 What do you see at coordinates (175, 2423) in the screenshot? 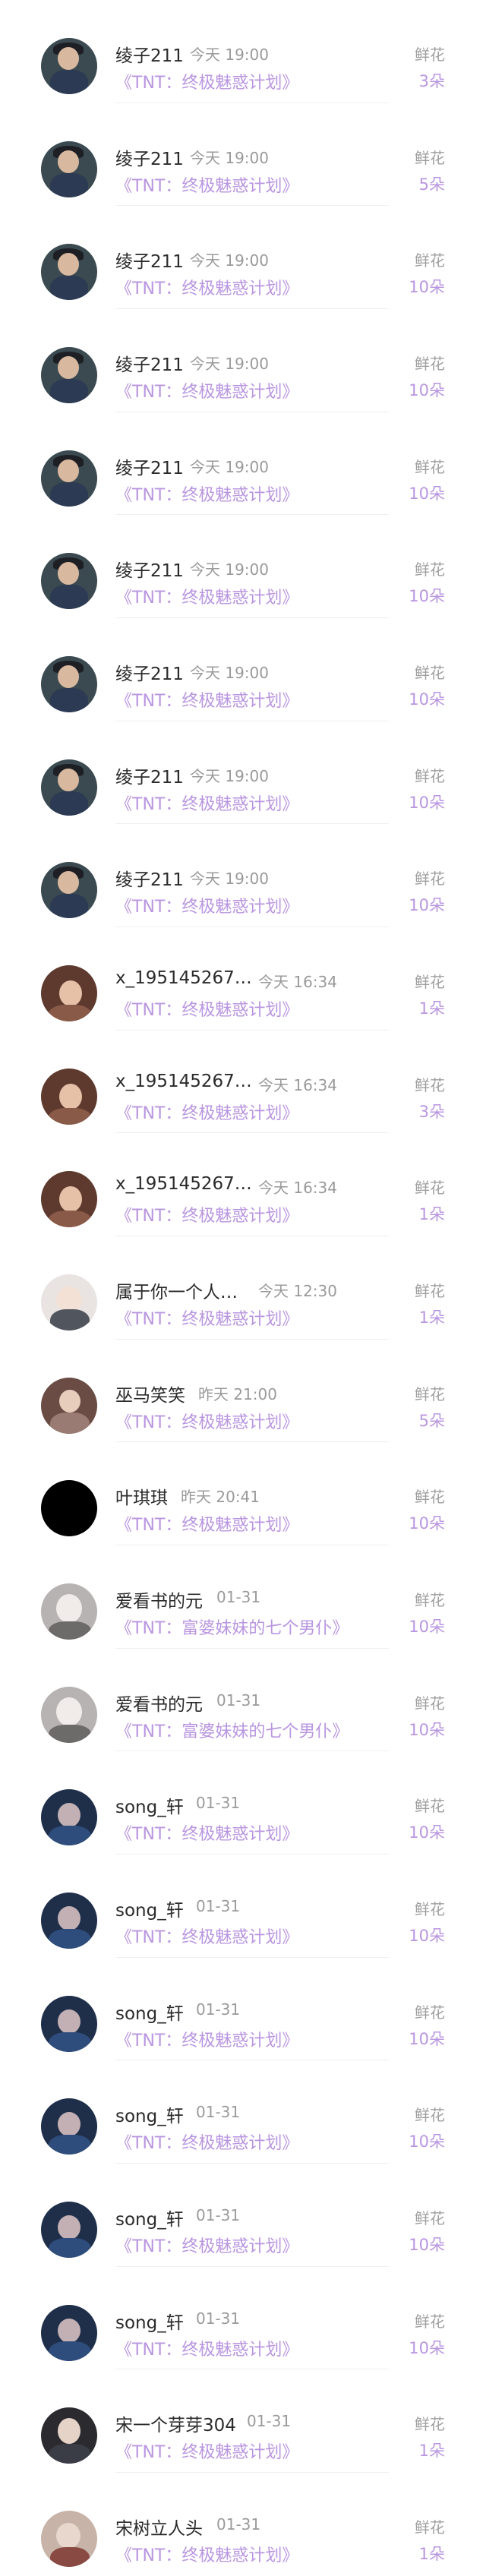
I see `user-name: 宋一个芽芽304` at bounding box center [175, 2423].